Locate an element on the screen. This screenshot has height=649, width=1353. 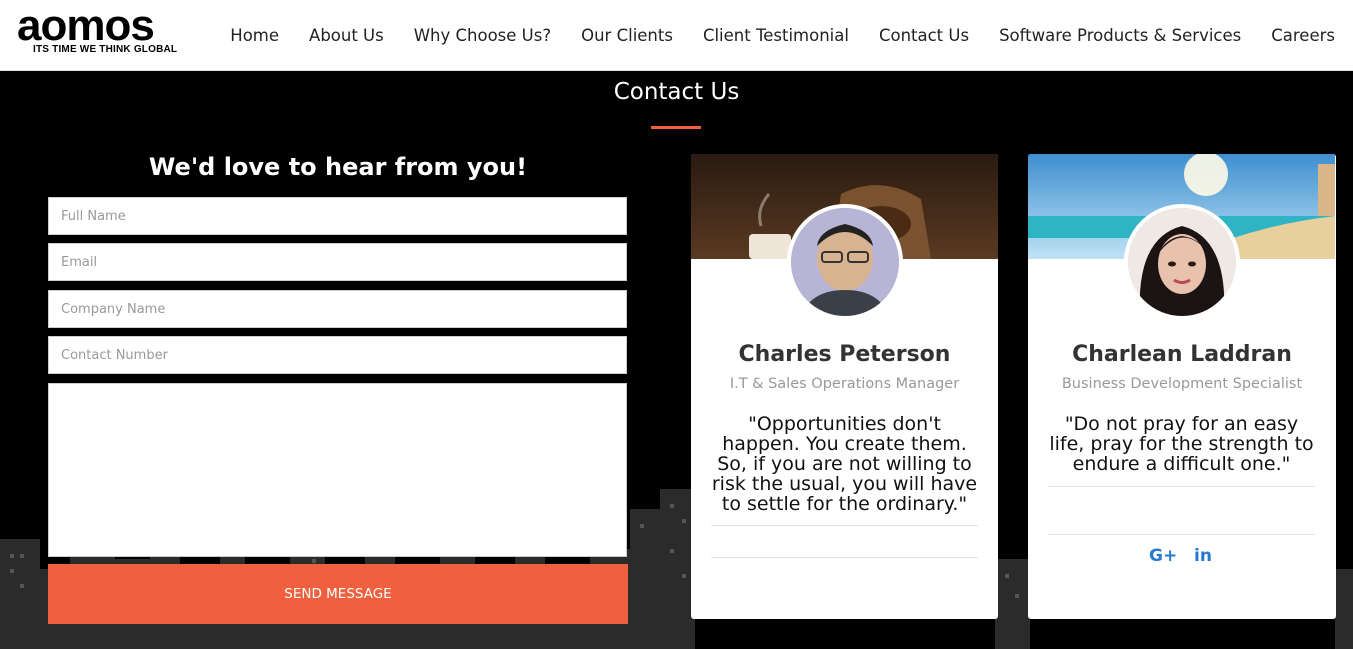
message-textarea is located at coordinates (337, 470).